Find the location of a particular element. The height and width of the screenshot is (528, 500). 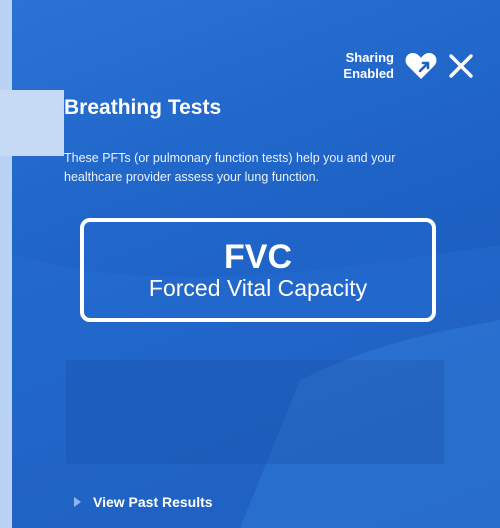

view-past-results-label: View Past Results is located at coordinates (153, 502).